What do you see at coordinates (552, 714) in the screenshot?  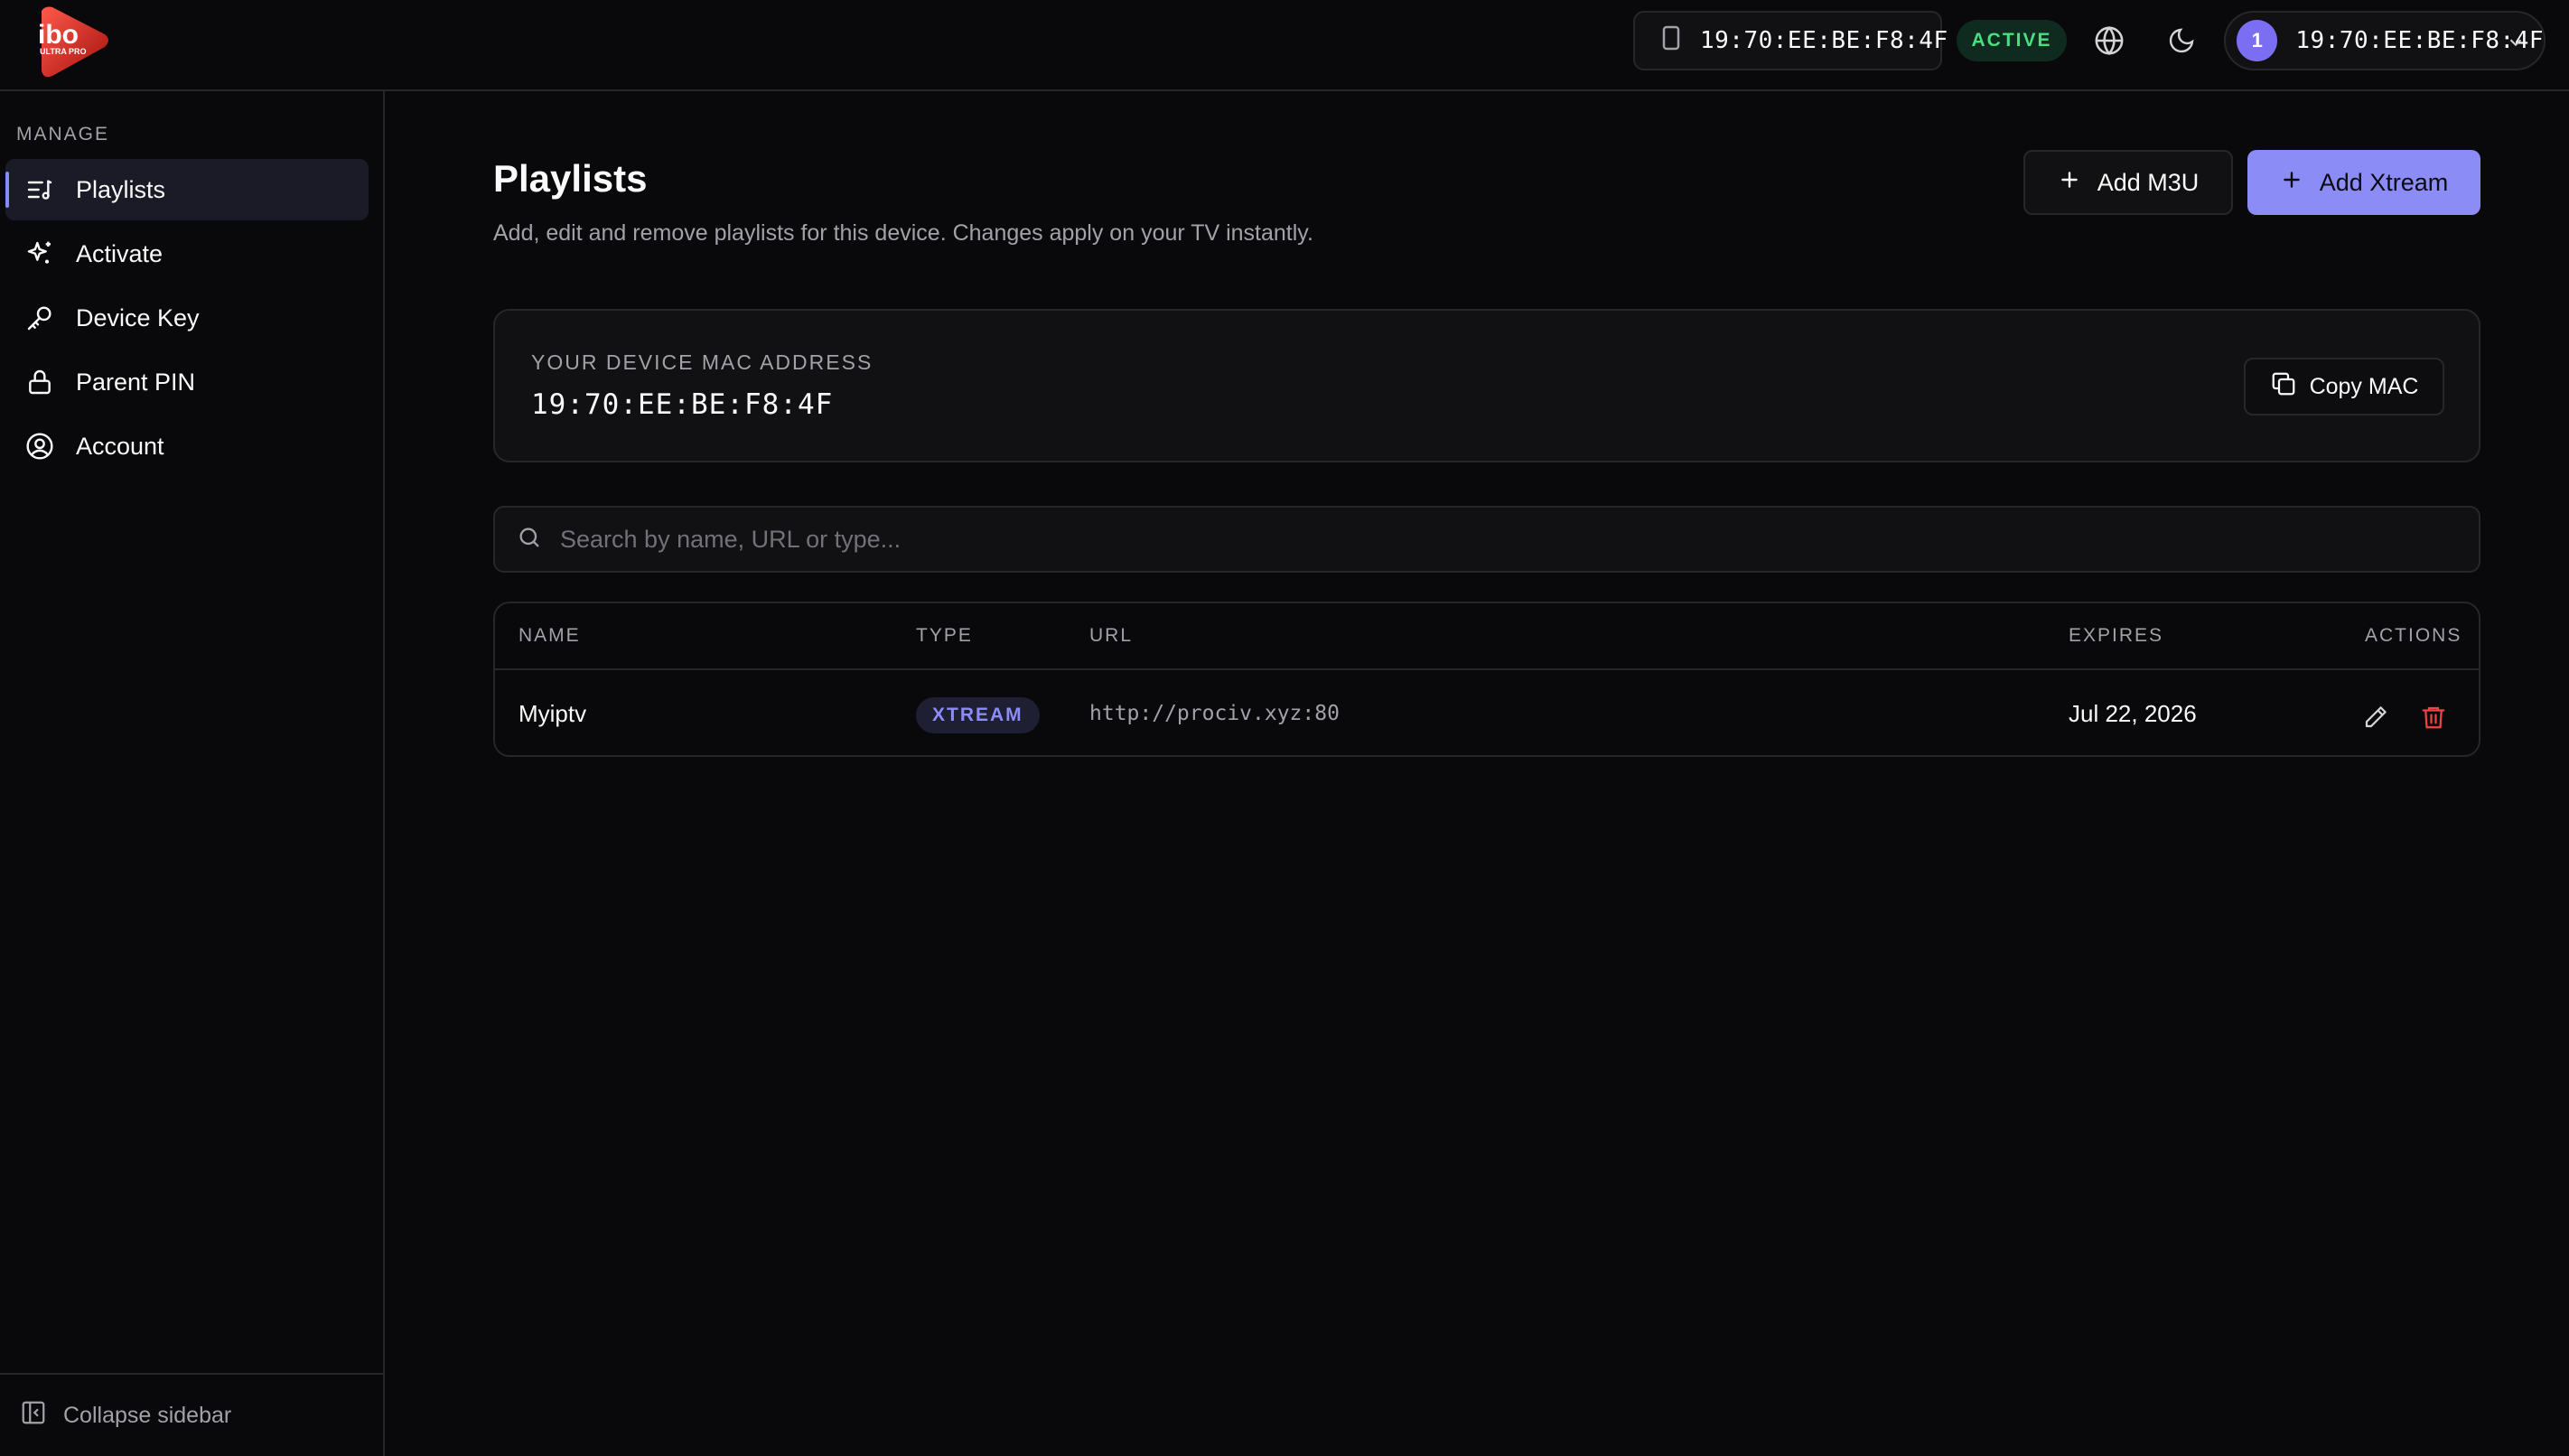 I see `playlist-name: Myiptv` at bounding box center [552, 714].